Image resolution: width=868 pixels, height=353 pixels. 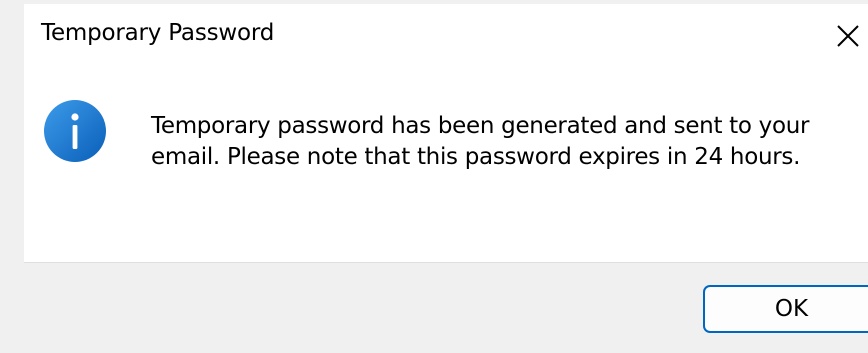 I want to click on close-button, so click(x=852, y=36).